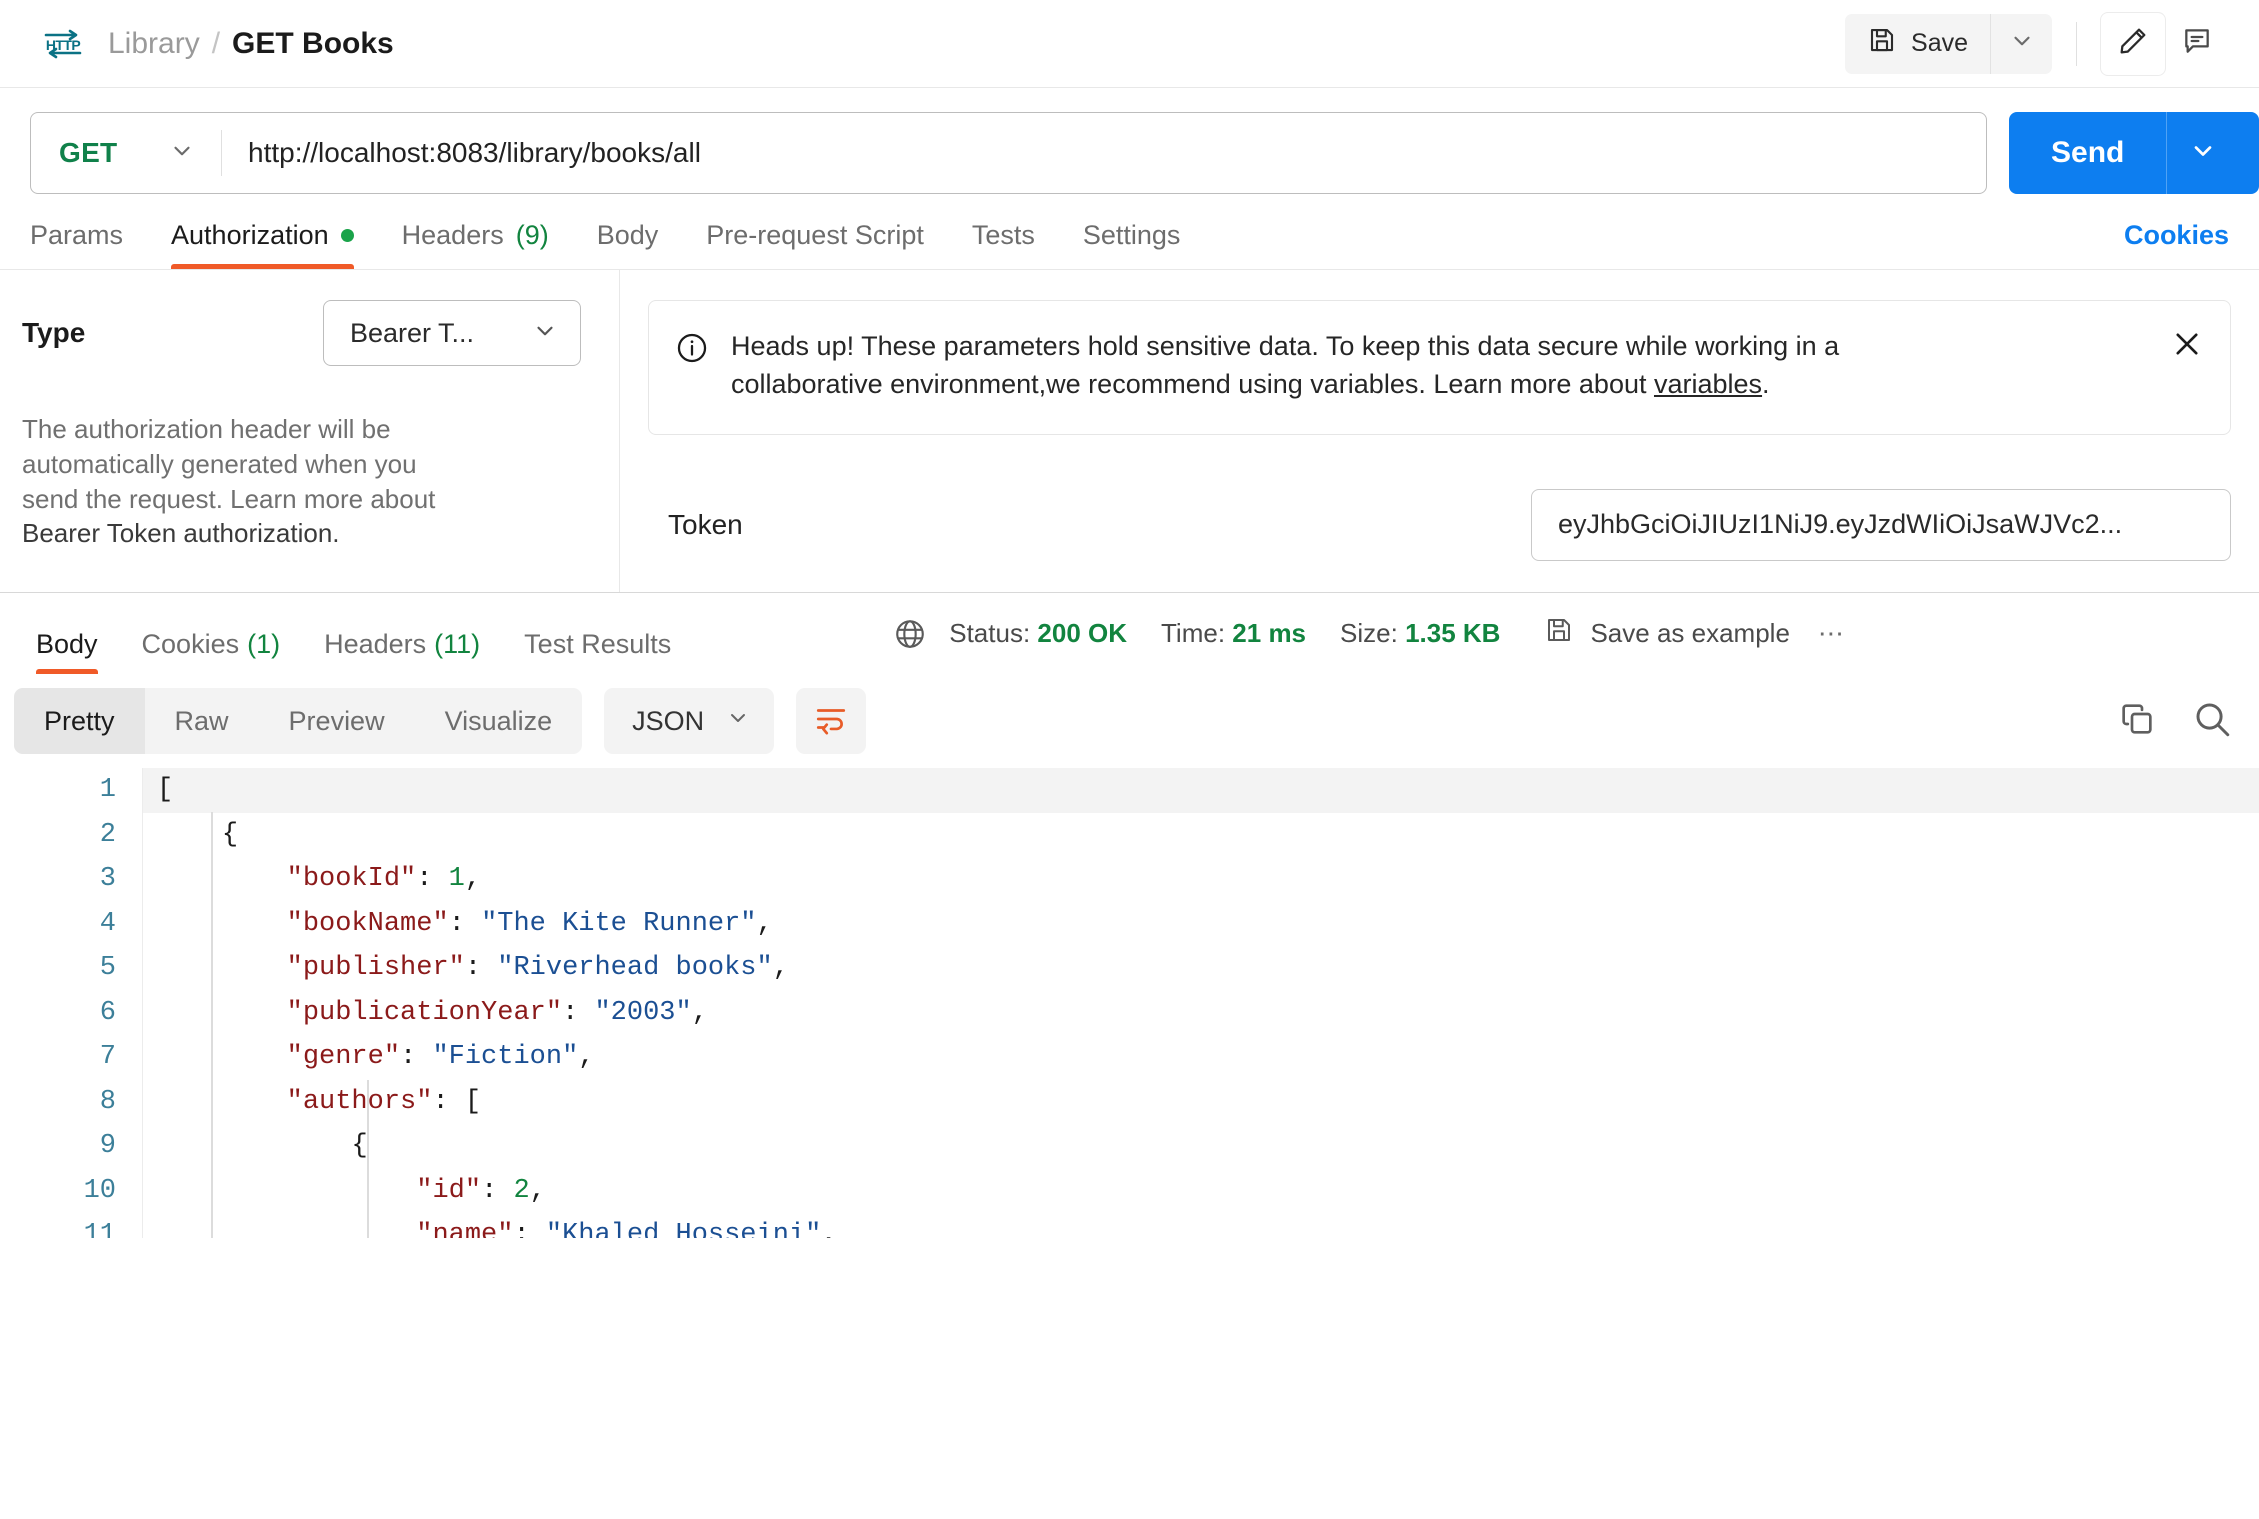  I want to click on breadcrumb-collection: Library, so click(154, 44).